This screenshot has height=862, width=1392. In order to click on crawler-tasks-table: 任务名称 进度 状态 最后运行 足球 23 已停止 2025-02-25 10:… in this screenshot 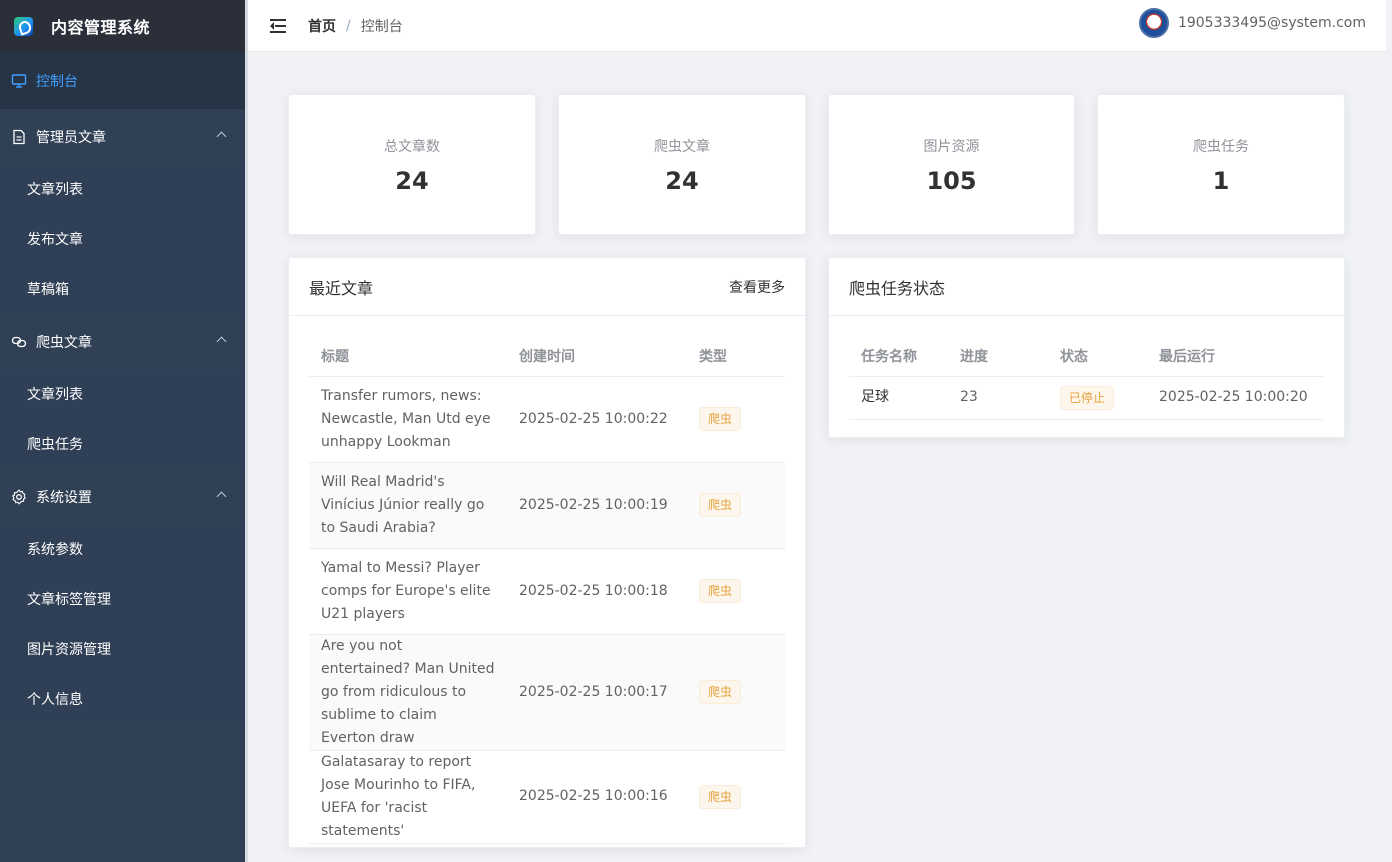, I will do `click(1086, 378)`.